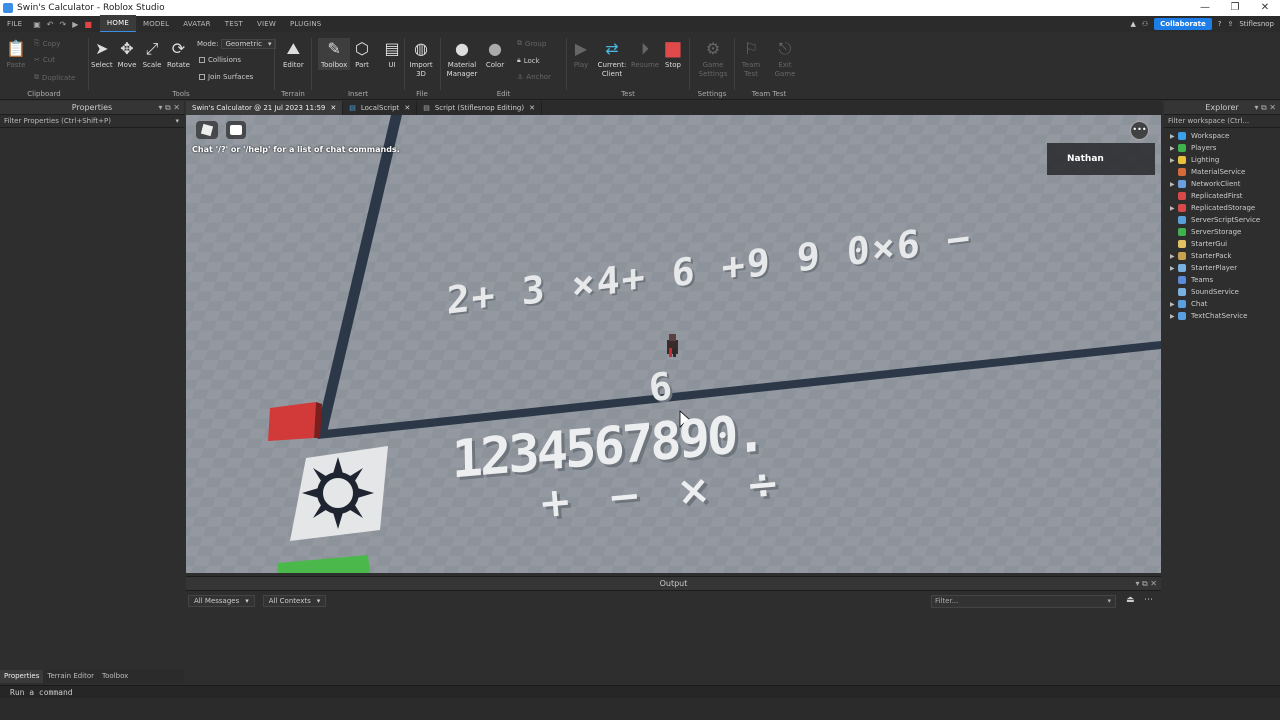 The image size is (1280, 720). What do you see at coordinates (1222, 148) in the screenshot?
I see `explorer-item-players: ▶ Players` at bounding box center [1222, 148].